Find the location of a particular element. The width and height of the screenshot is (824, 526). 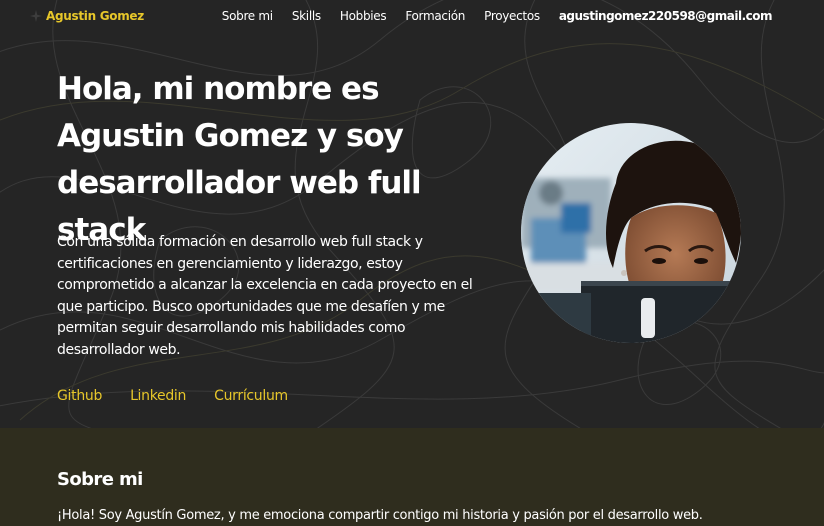

brand-logo: Agustin Gomez is located at coordinates (87, 16).